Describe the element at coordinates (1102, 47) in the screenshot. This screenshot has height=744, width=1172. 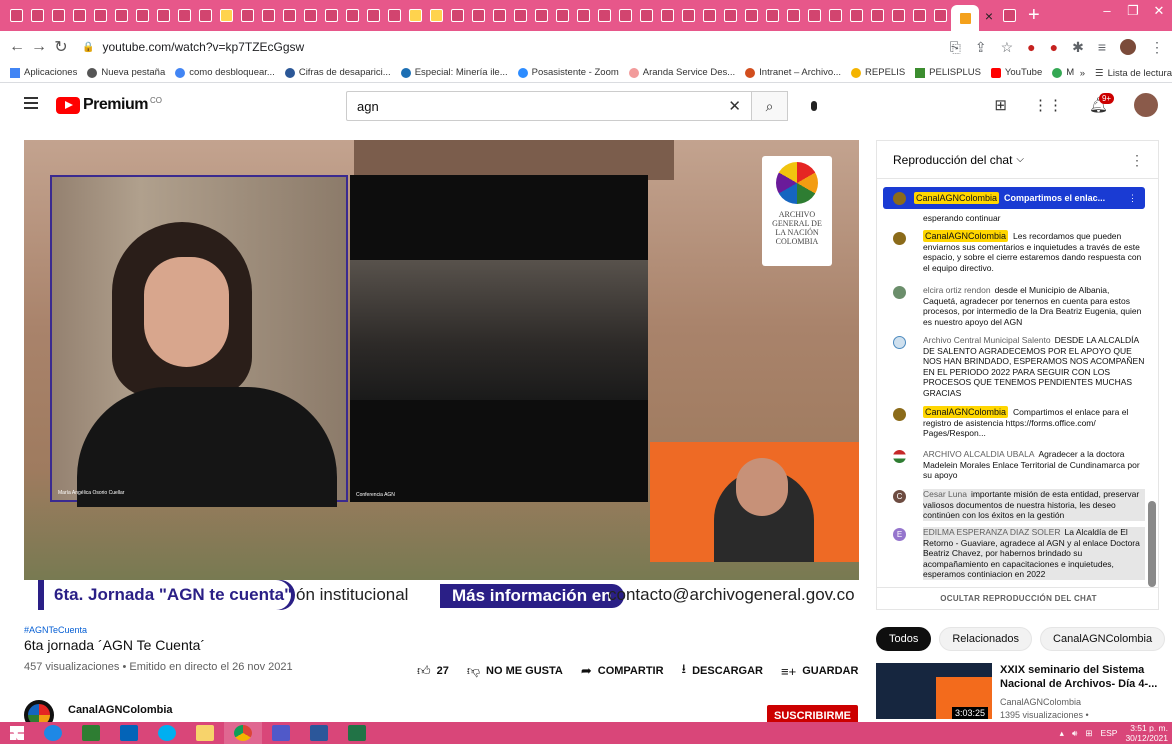
I see `reading-mode-icon: ≡` at that location.